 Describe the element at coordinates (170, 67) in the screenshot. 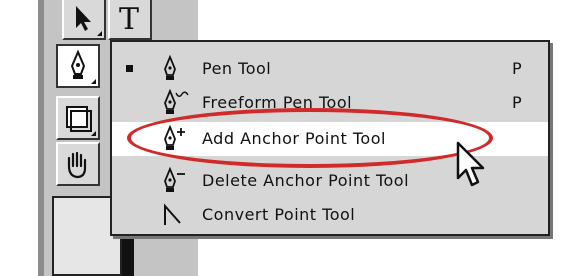

I see `pen-icon` at that location.